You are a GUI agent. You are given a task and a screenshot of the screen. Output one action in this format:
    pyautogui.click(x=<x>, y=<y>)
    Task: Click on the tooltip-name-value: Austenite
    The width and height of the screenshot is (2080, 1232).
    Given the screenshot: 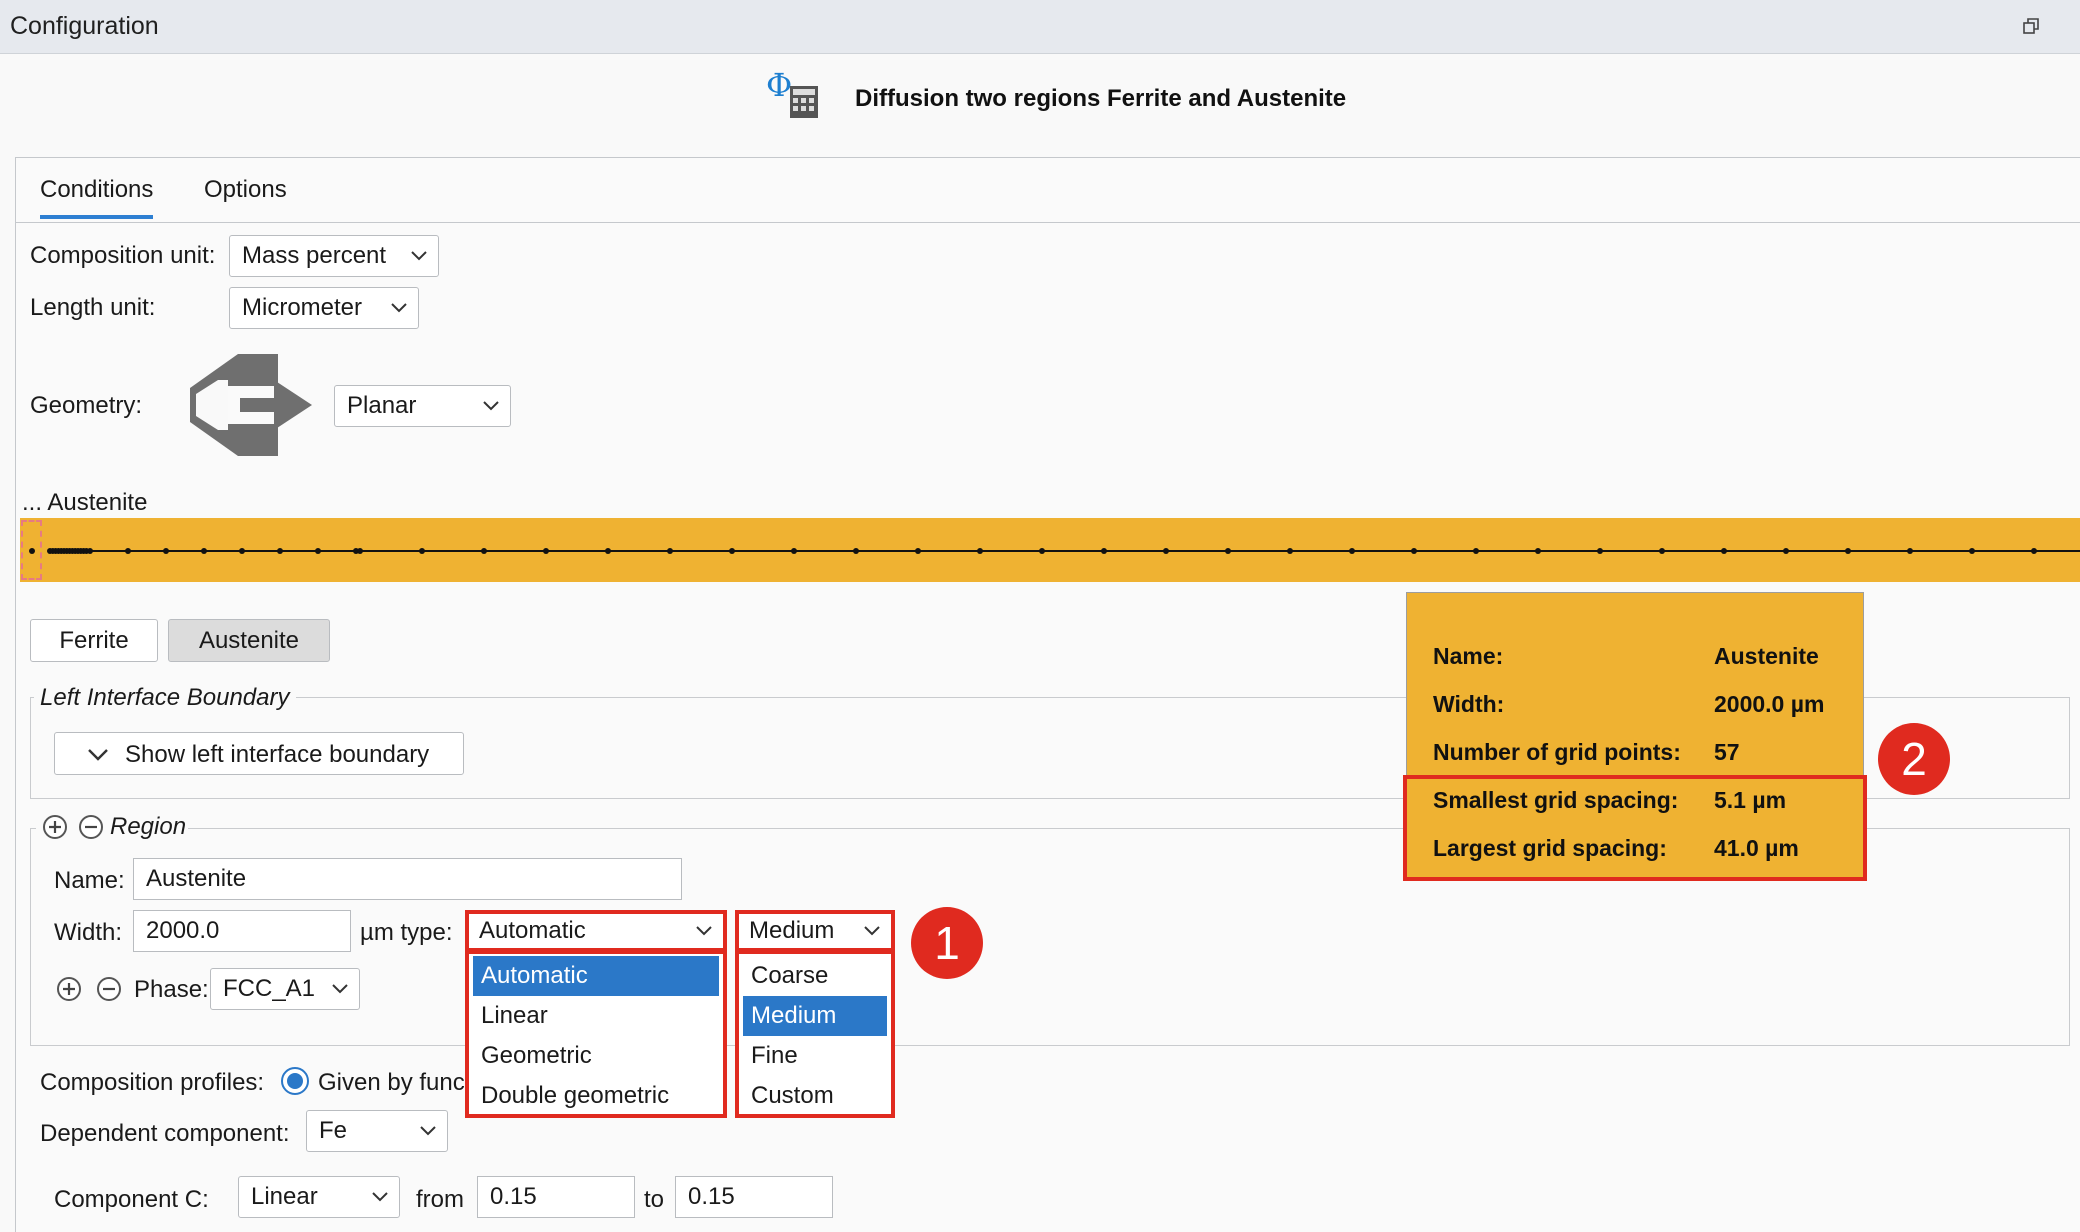 What is the action you would take?
    pyautogui.click(x=1766, y=656)
    